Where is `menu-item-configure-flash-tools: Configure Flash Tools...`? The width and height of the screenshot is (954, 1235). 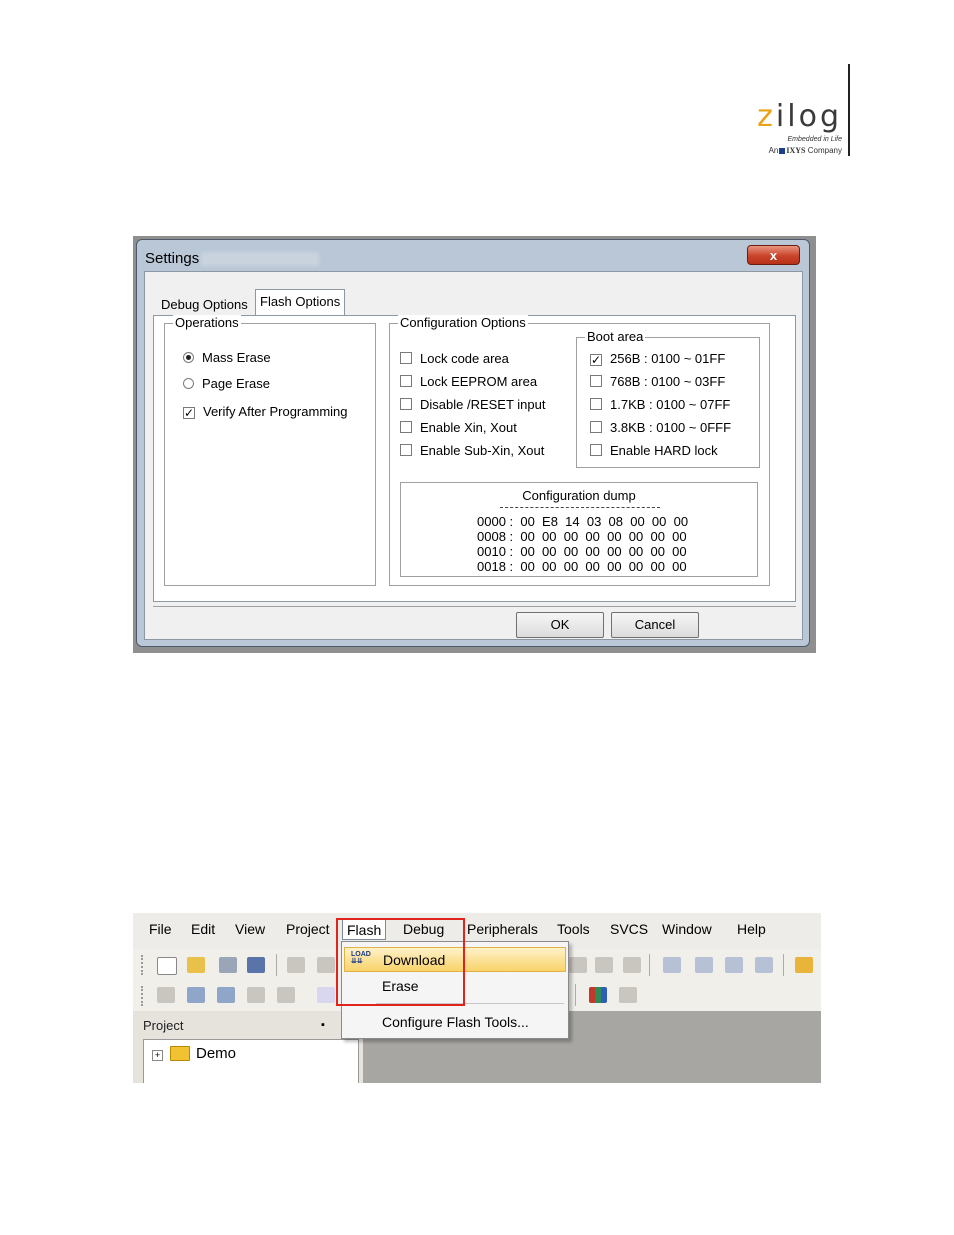
menu-item-configure-flash-tools: Configure Flash Tools... is located at coordinates (455, 1022).